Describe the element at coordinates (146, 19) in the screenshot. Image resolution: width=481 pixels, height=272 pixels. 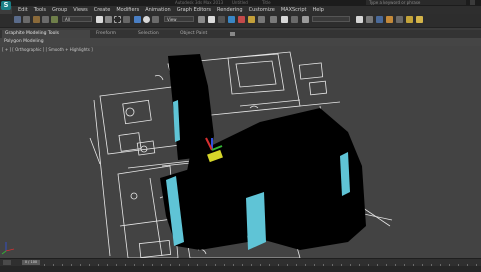
I see `select-and-rotate-icon` at that location.